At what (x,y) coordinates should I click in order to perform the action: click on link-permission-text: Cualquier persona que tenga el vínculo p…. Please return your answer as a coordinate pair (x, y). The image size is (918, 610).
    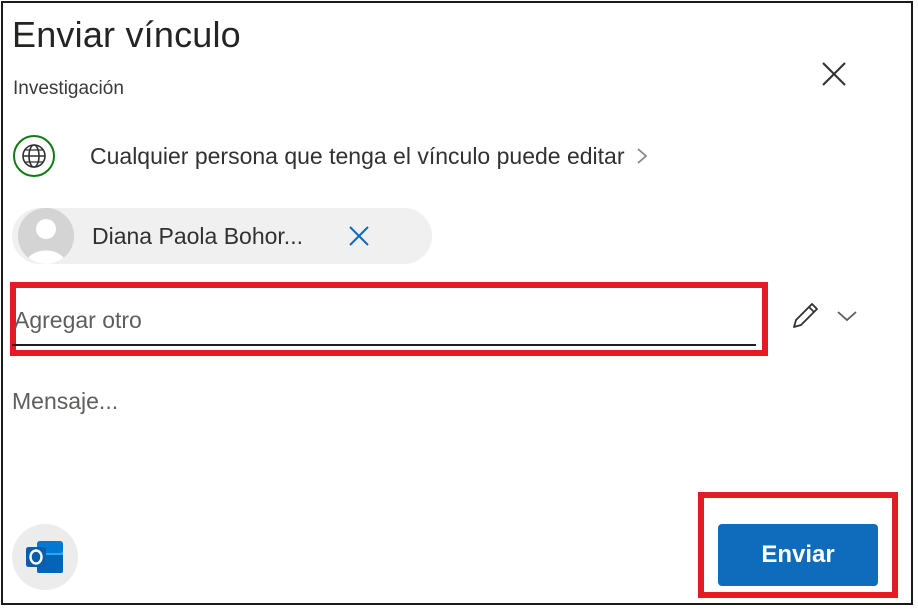
    Looking at the image, I should click on (357, 155).